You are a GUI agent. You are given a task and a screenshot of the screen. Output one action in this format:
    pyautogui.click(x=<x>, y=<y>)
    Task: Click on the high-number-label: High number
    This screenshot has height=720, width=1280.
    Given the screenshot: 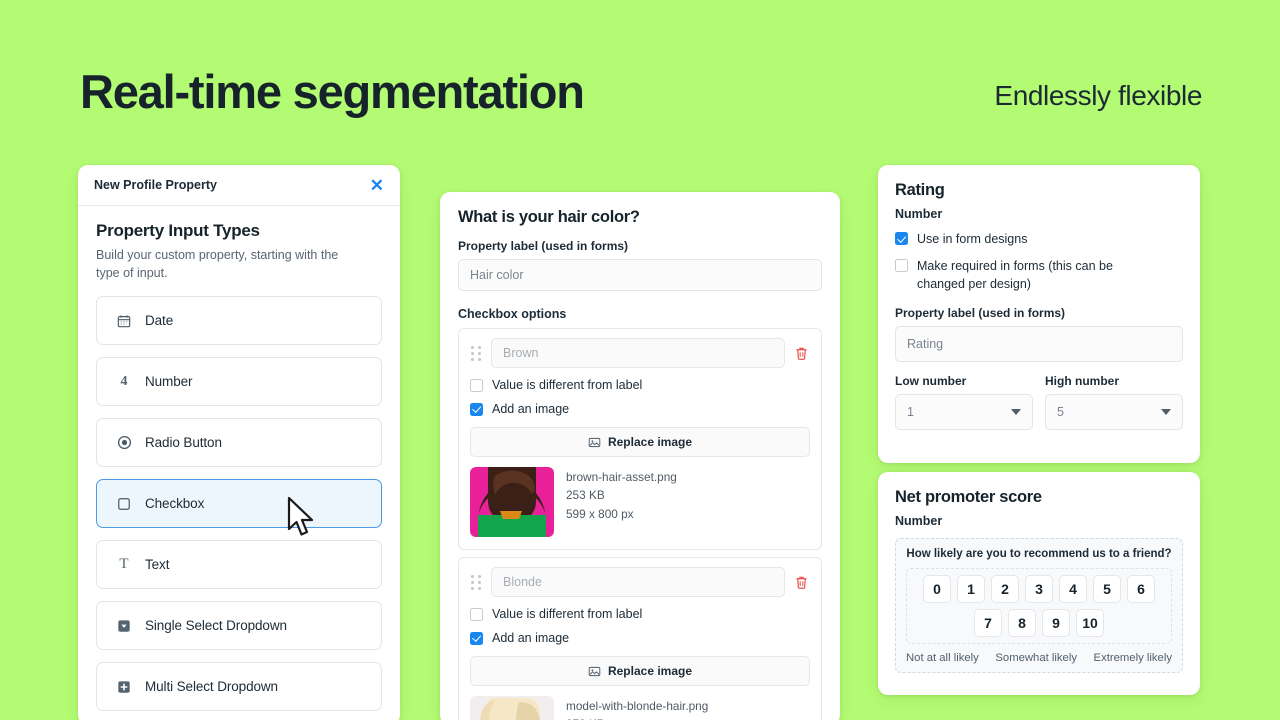 What is the action you would take?
    pyautogui.click(x=1082, y=381)
    